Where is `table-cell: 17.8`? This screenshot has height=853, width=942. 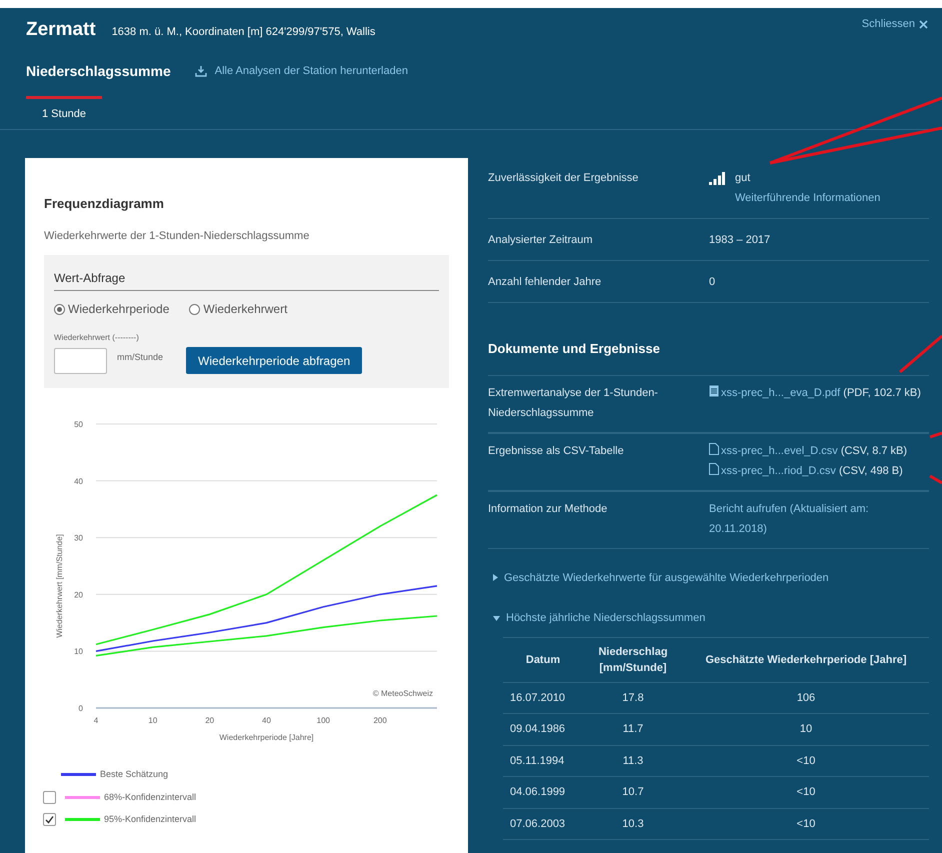 table-cell: 17.8 is located at coordinates (633, 698).